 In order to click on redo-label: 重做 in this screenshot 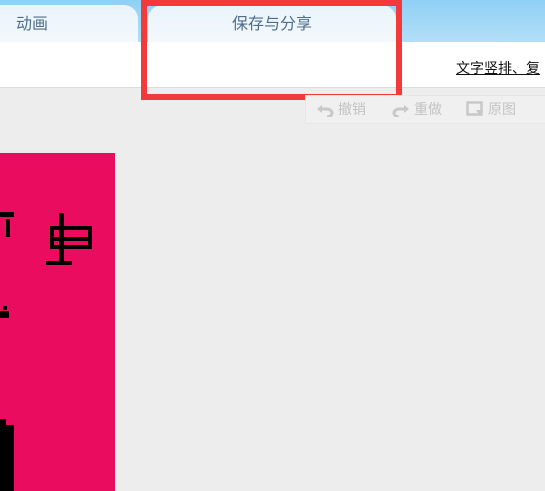, I will do `click(428, 110)`.